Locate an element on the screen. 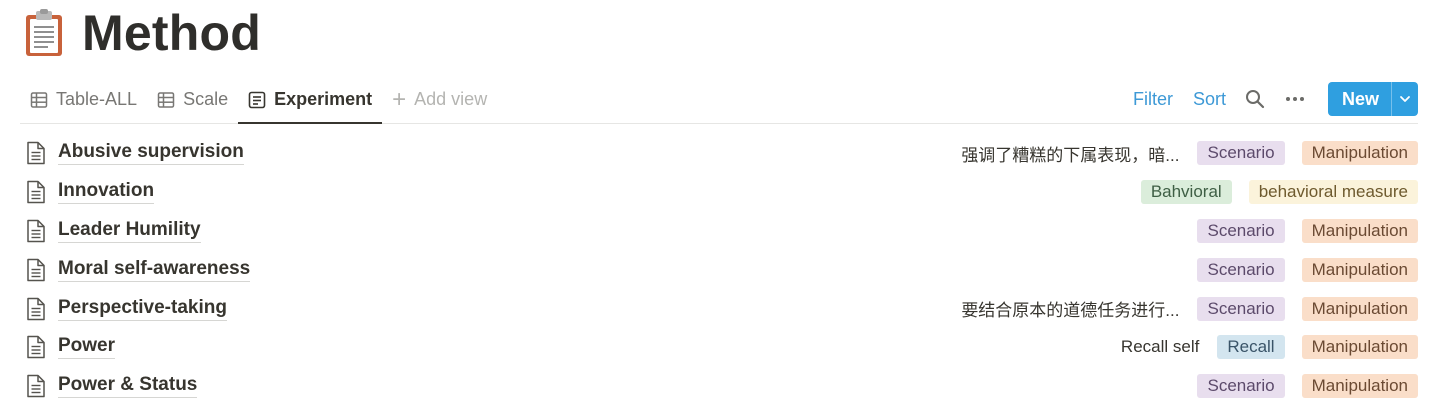 The height and width of the screenshot is (411, 1450). item-title: Moral self-awareness is located at coordinates (154, 270).